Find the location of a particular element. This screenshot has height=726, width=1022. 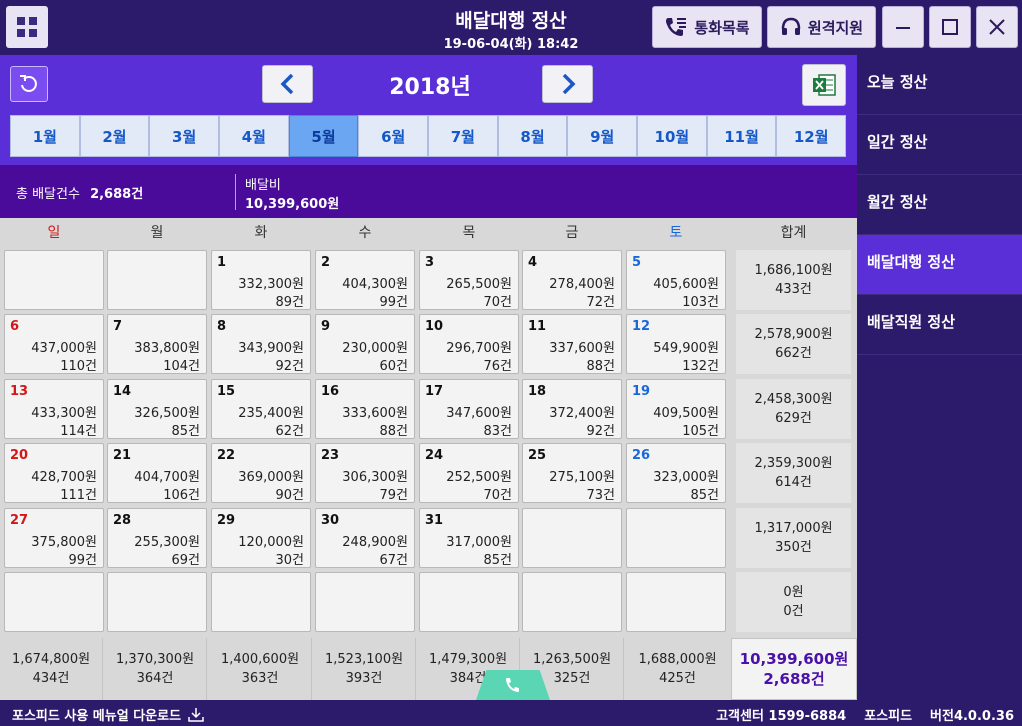

maximize-button is located at coordinates (950, 27).